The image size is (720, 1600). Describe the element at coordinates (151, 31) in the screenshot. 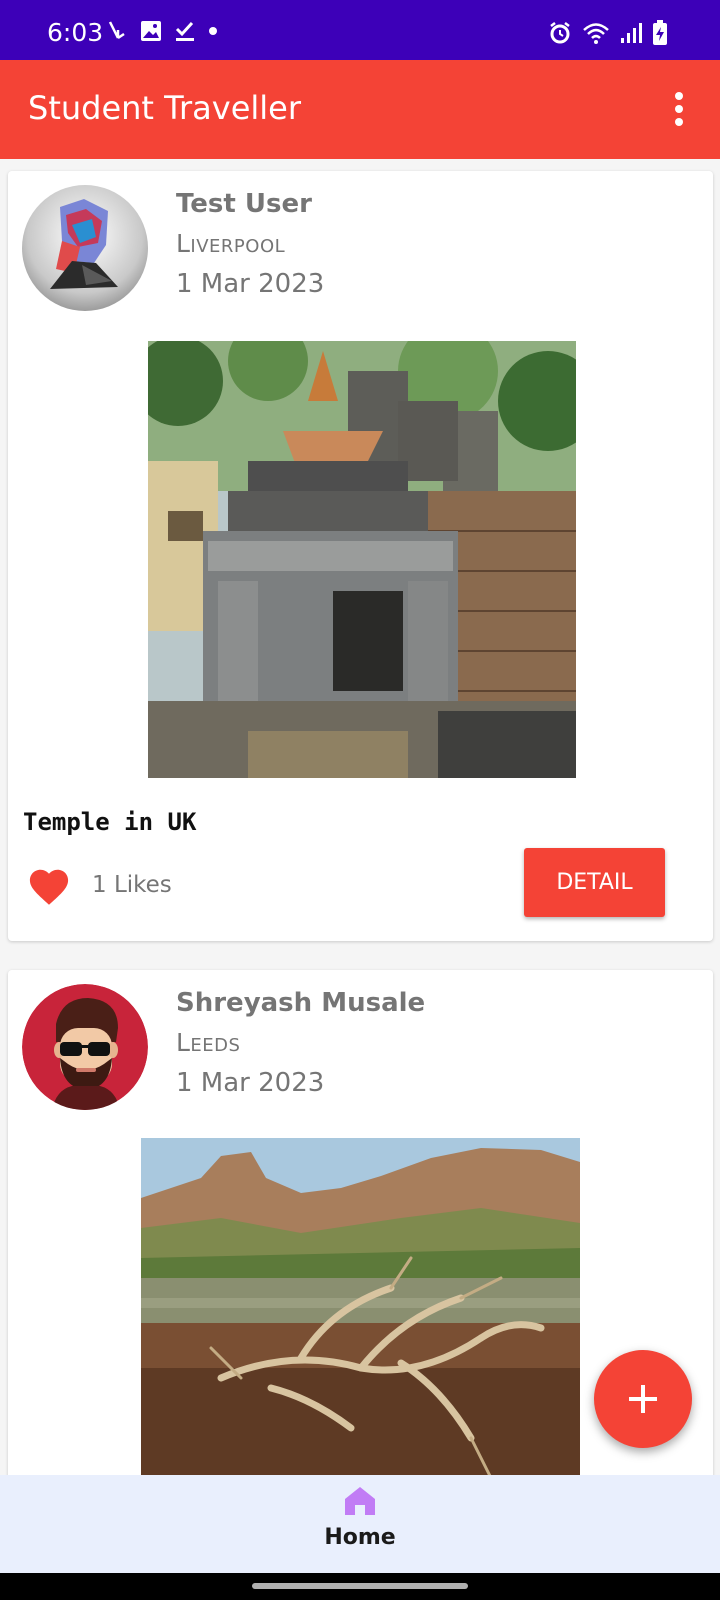

I see `image-icon` at that location.